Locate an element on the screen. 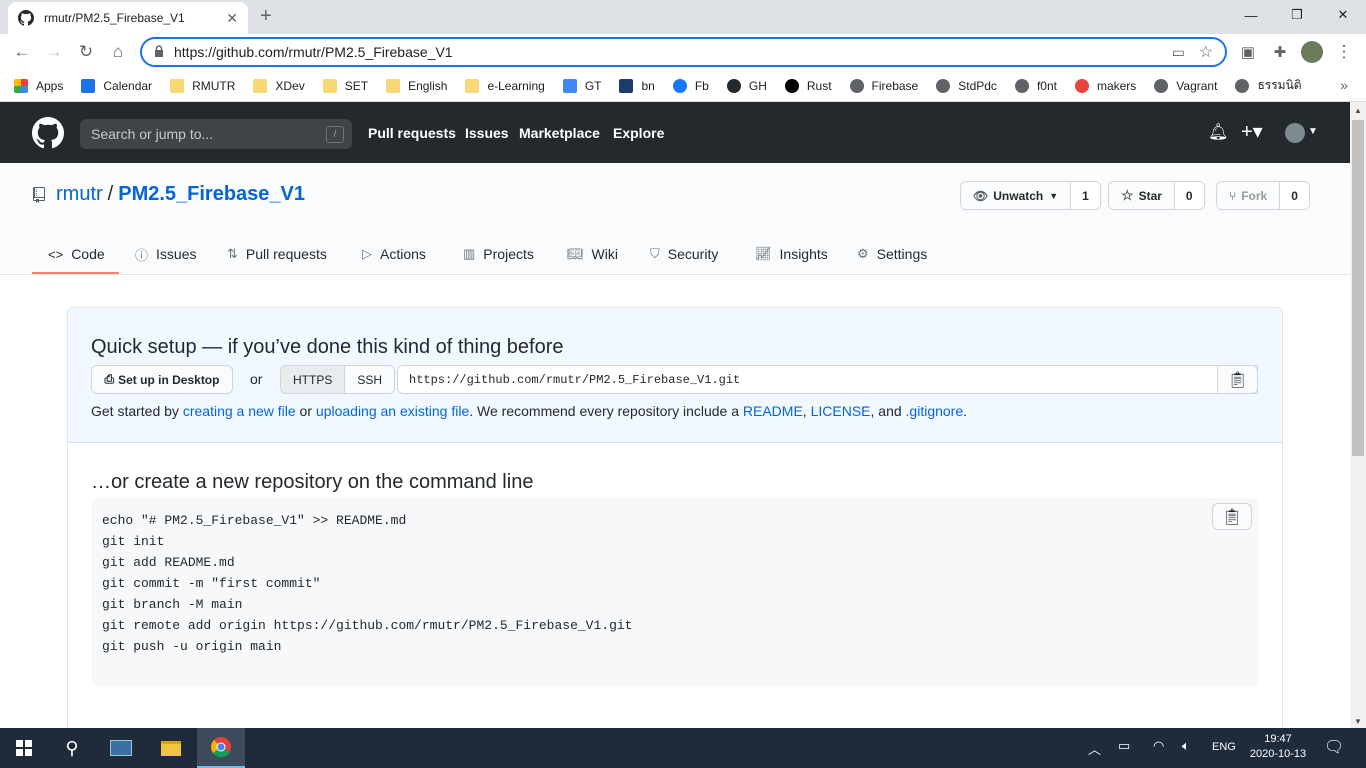 The width and height of the screenshot is (1366, 768). tab-projects: ▥ Projects is located at coordinates (498, 254).